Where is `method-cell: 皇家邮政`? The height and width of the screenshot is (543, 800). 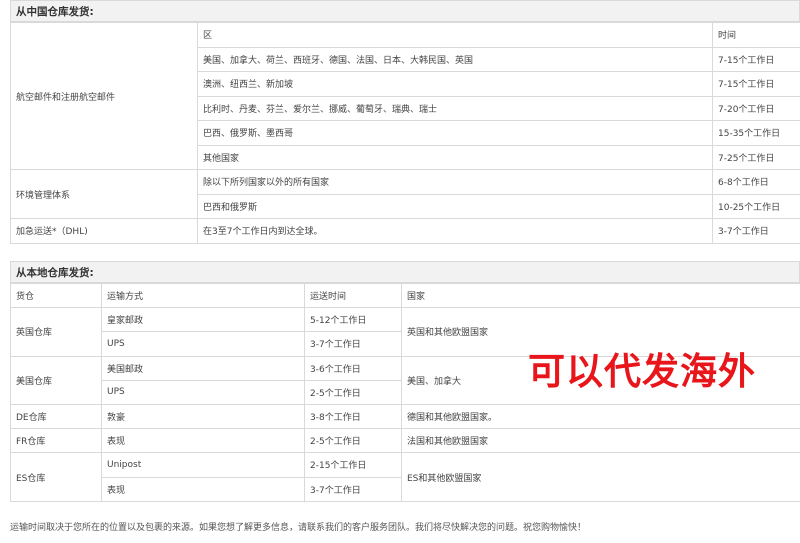 method-cell: 皇家邮政 is located at coordinates (203, 320).